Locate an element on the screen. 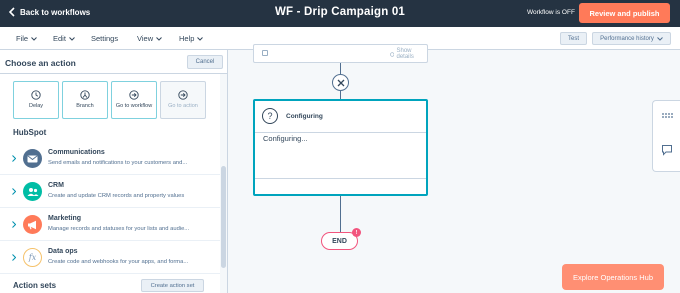 The height and width of the screenshot is (293, 680). section-hubspot-title: HubSpot is located at coordinates (30, 132).